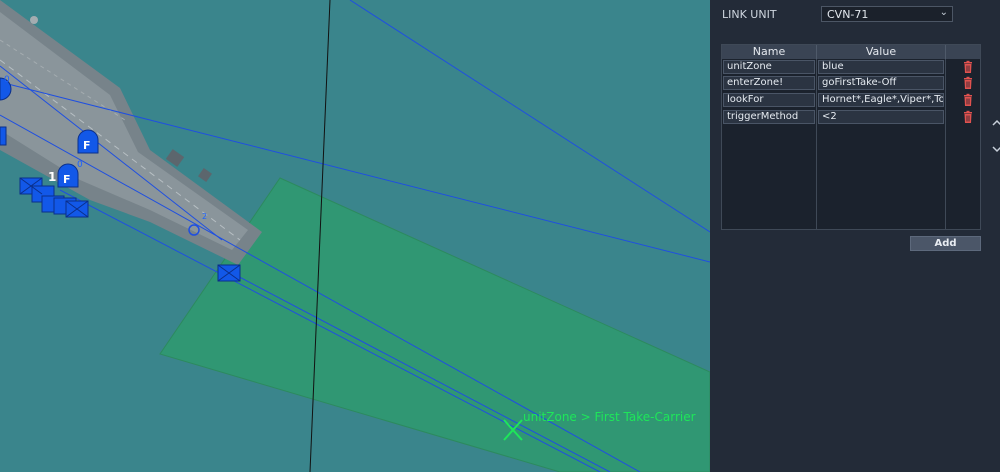 The image size is (1000, 472). What do you see at coordinates (881, 117) in the screenshot?
I see `row-value-cell: <2` at bounding box center [881, 117].